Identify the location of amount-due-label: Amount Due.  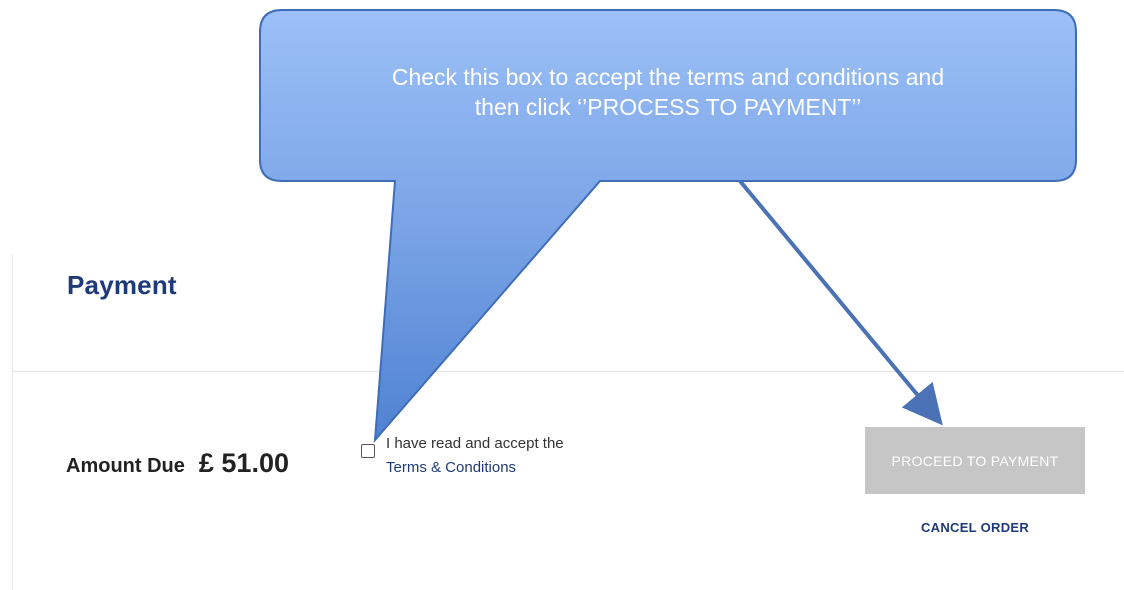
(125, 466).